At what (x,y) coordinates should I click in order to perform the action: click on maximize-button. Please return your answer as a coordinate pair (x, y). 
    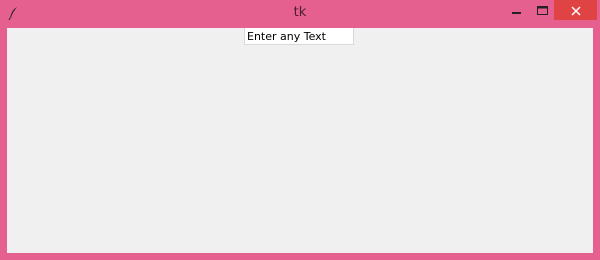
    Looking at the image, I should click on (542, 10).